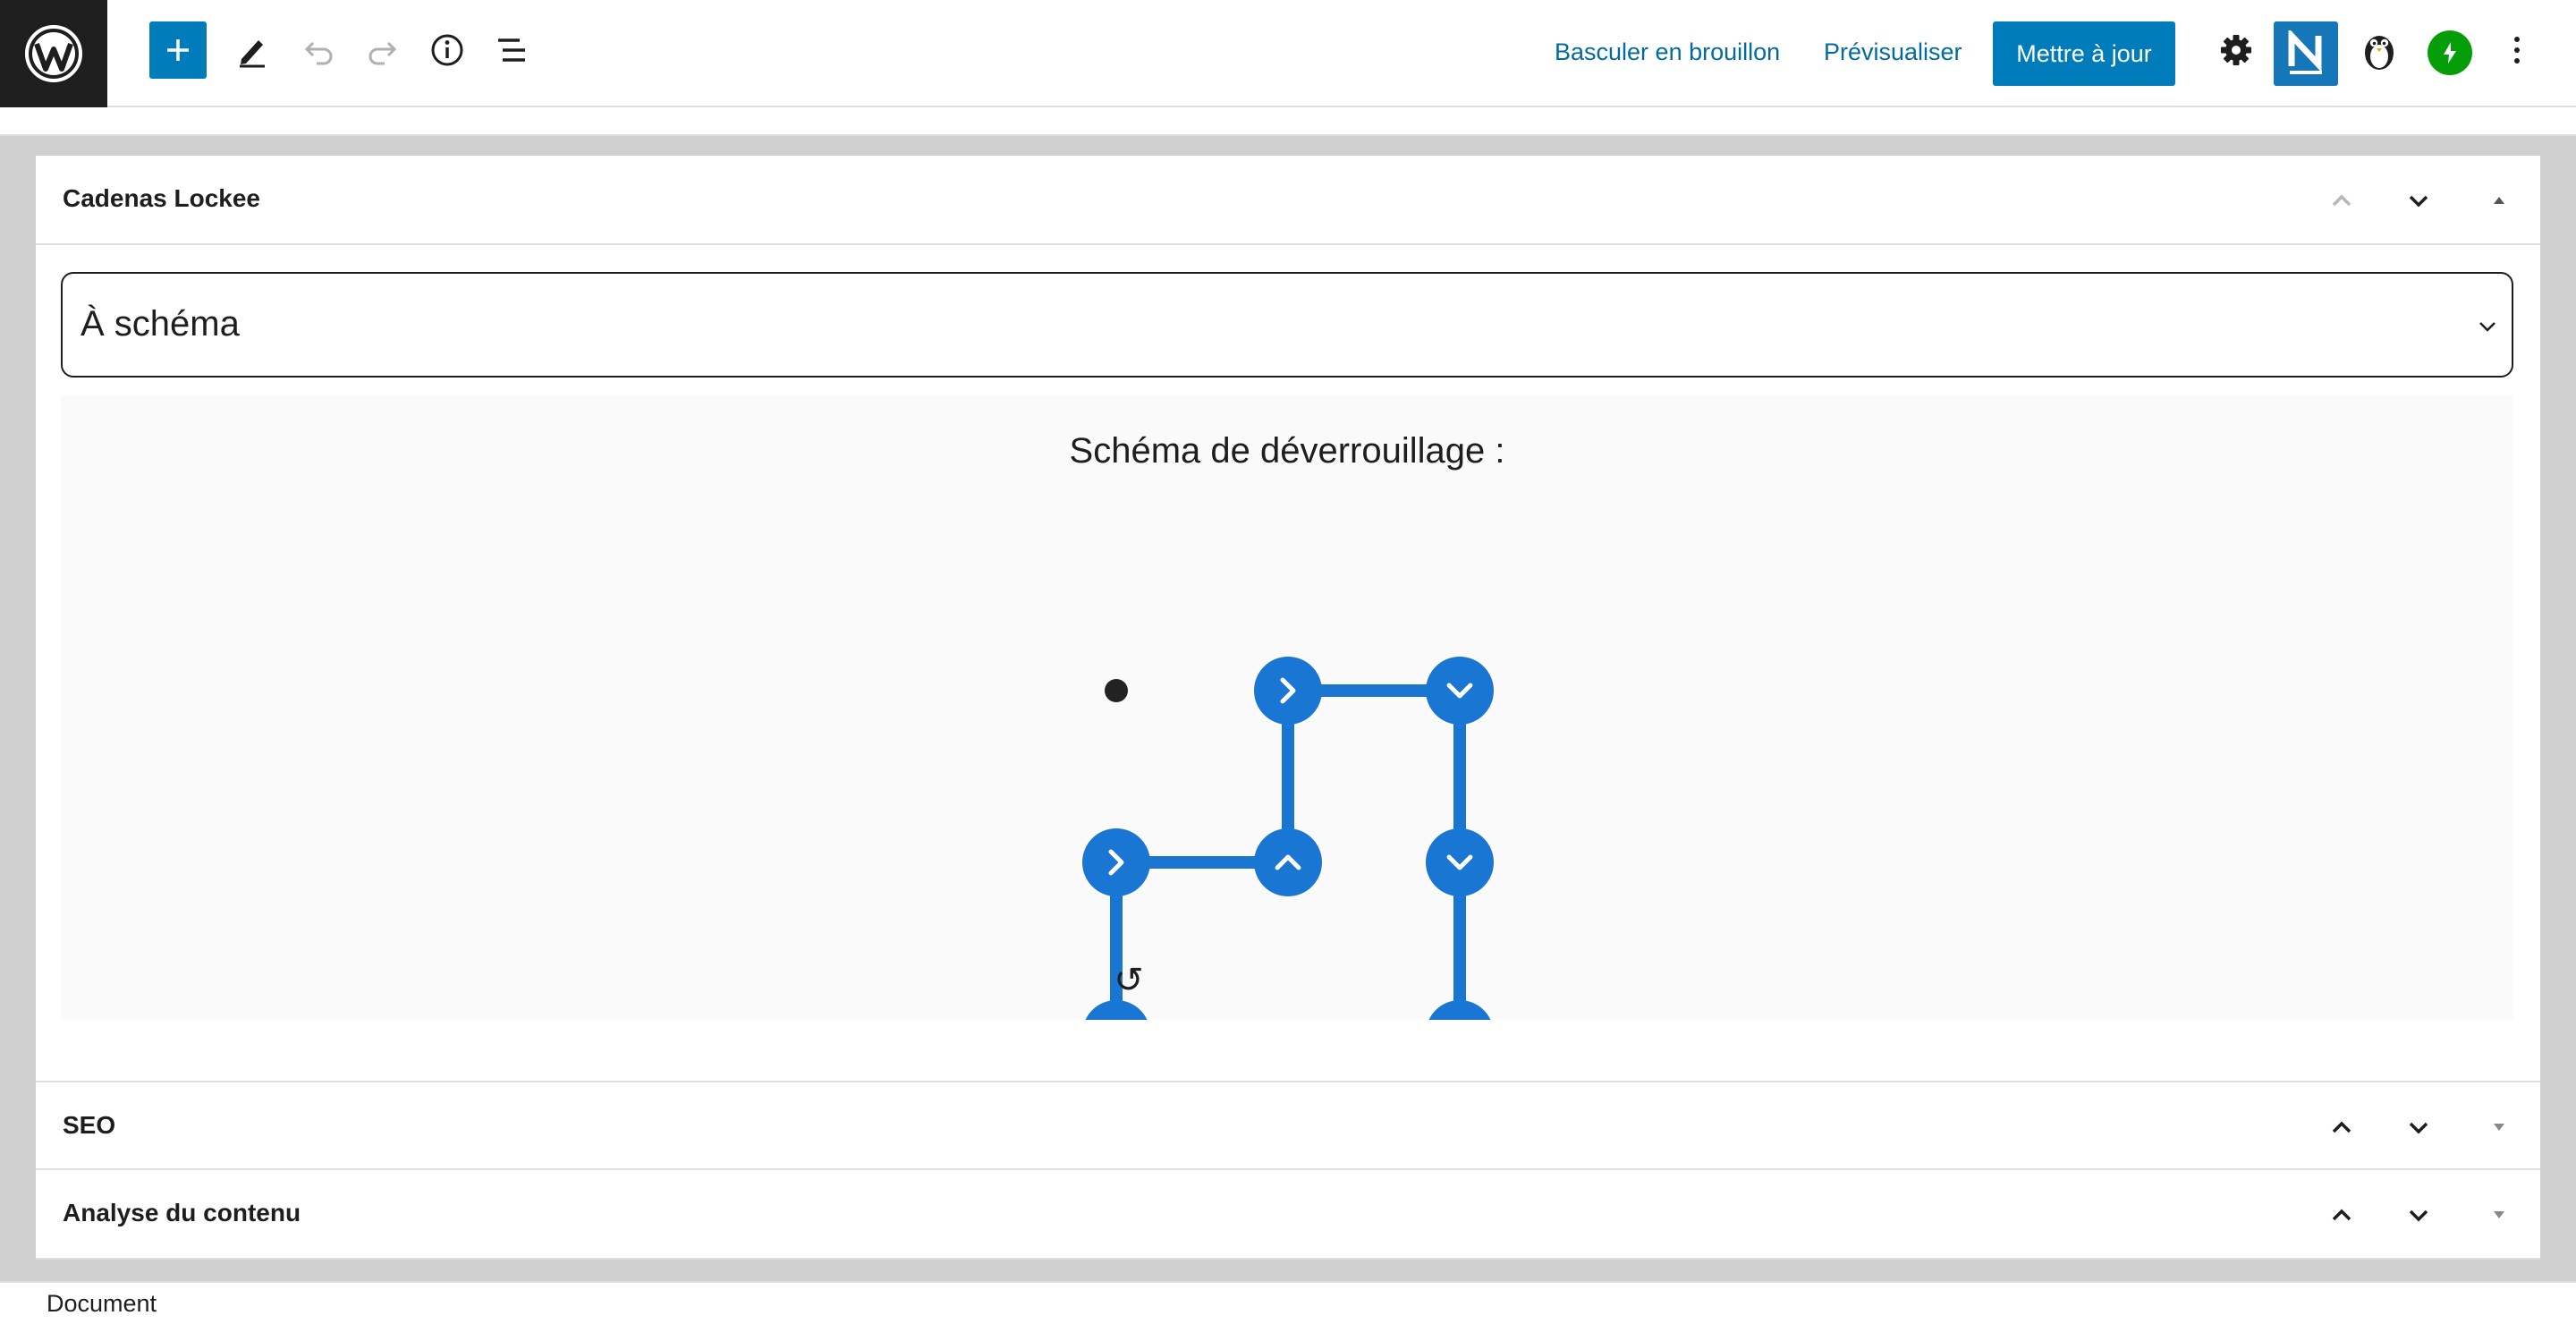  I want to click on caret-up-icon, so click(2499, 200).